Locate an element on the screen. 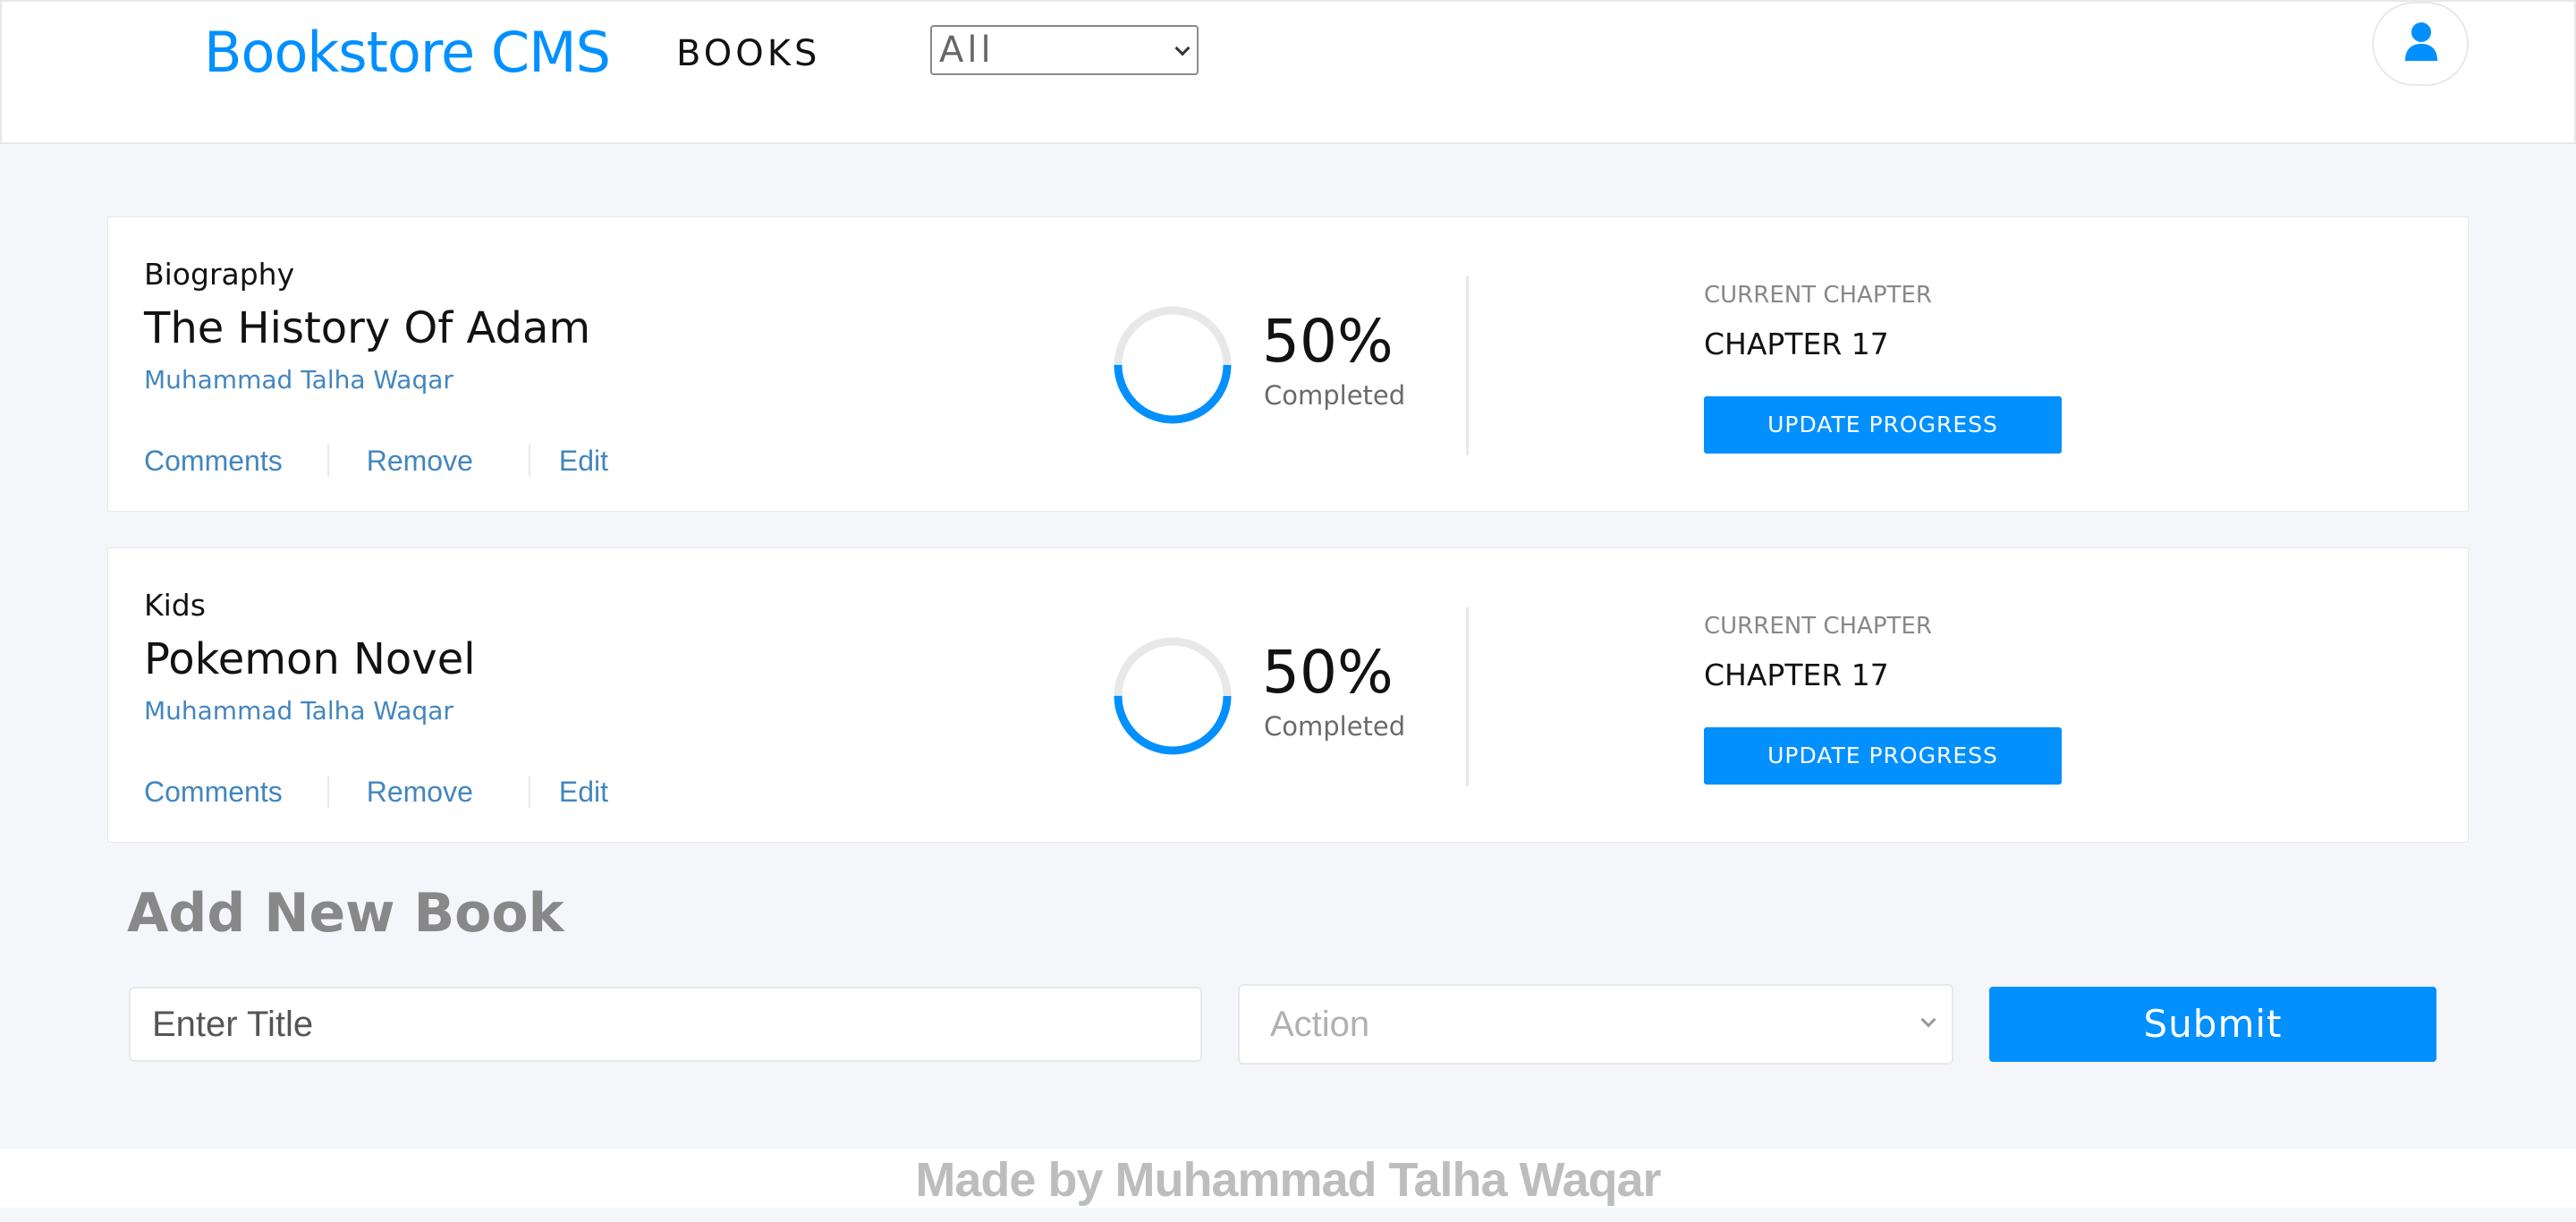  header: Bookstore CMS BOOKS All is located at coordinates (1288, 72).